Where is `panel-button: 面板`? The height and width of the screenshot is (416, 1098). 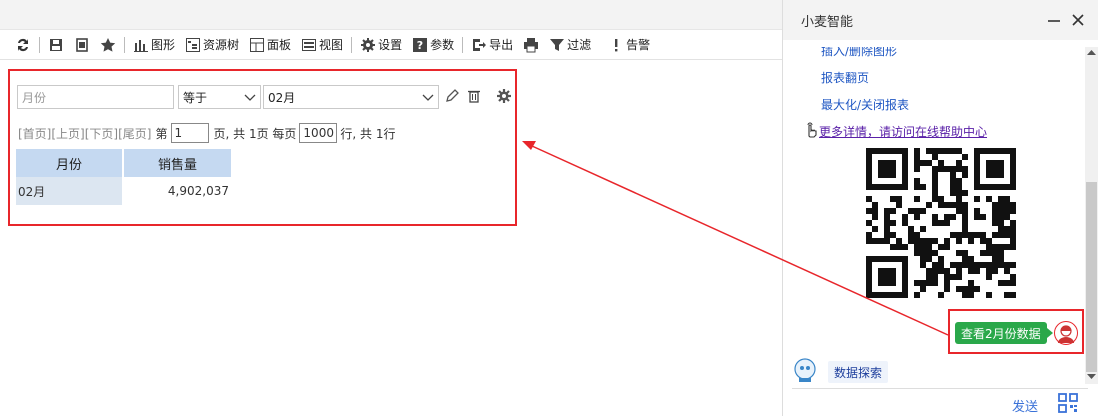 panel-button: 面板 is located at coordinates (270, 45).